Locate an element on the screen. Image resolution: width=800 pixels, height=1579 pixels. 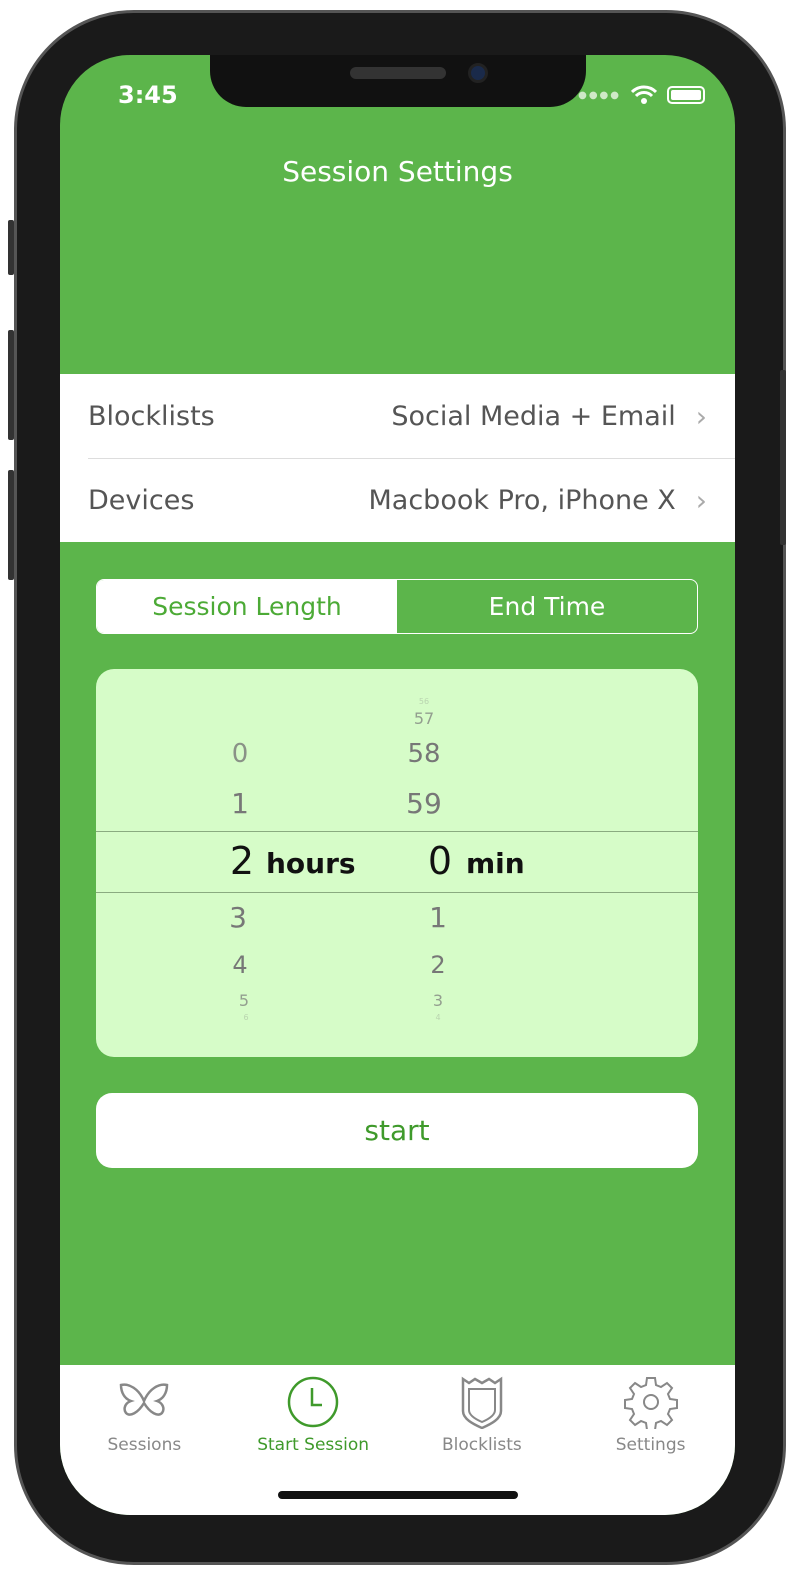
mode-segmented-control: Session Length End Time is located at coordinates (397, 606).